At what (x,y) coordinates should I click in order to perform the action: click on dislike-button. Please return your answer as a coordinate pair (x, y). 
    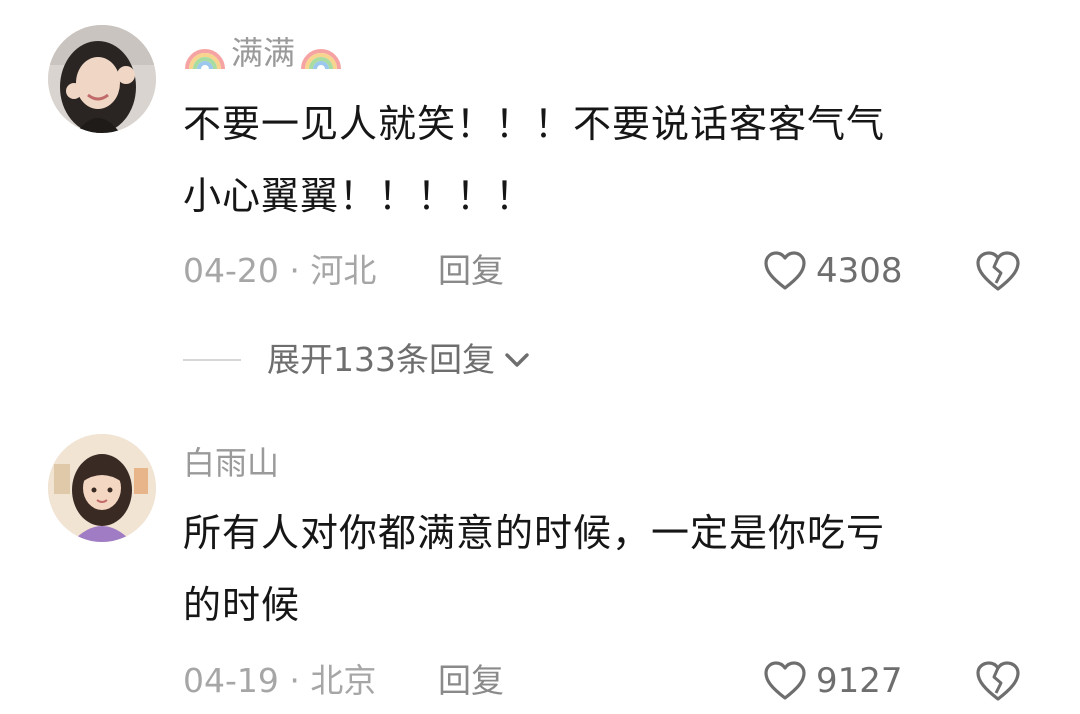
    Looking at the image, I should click on (998, 681).